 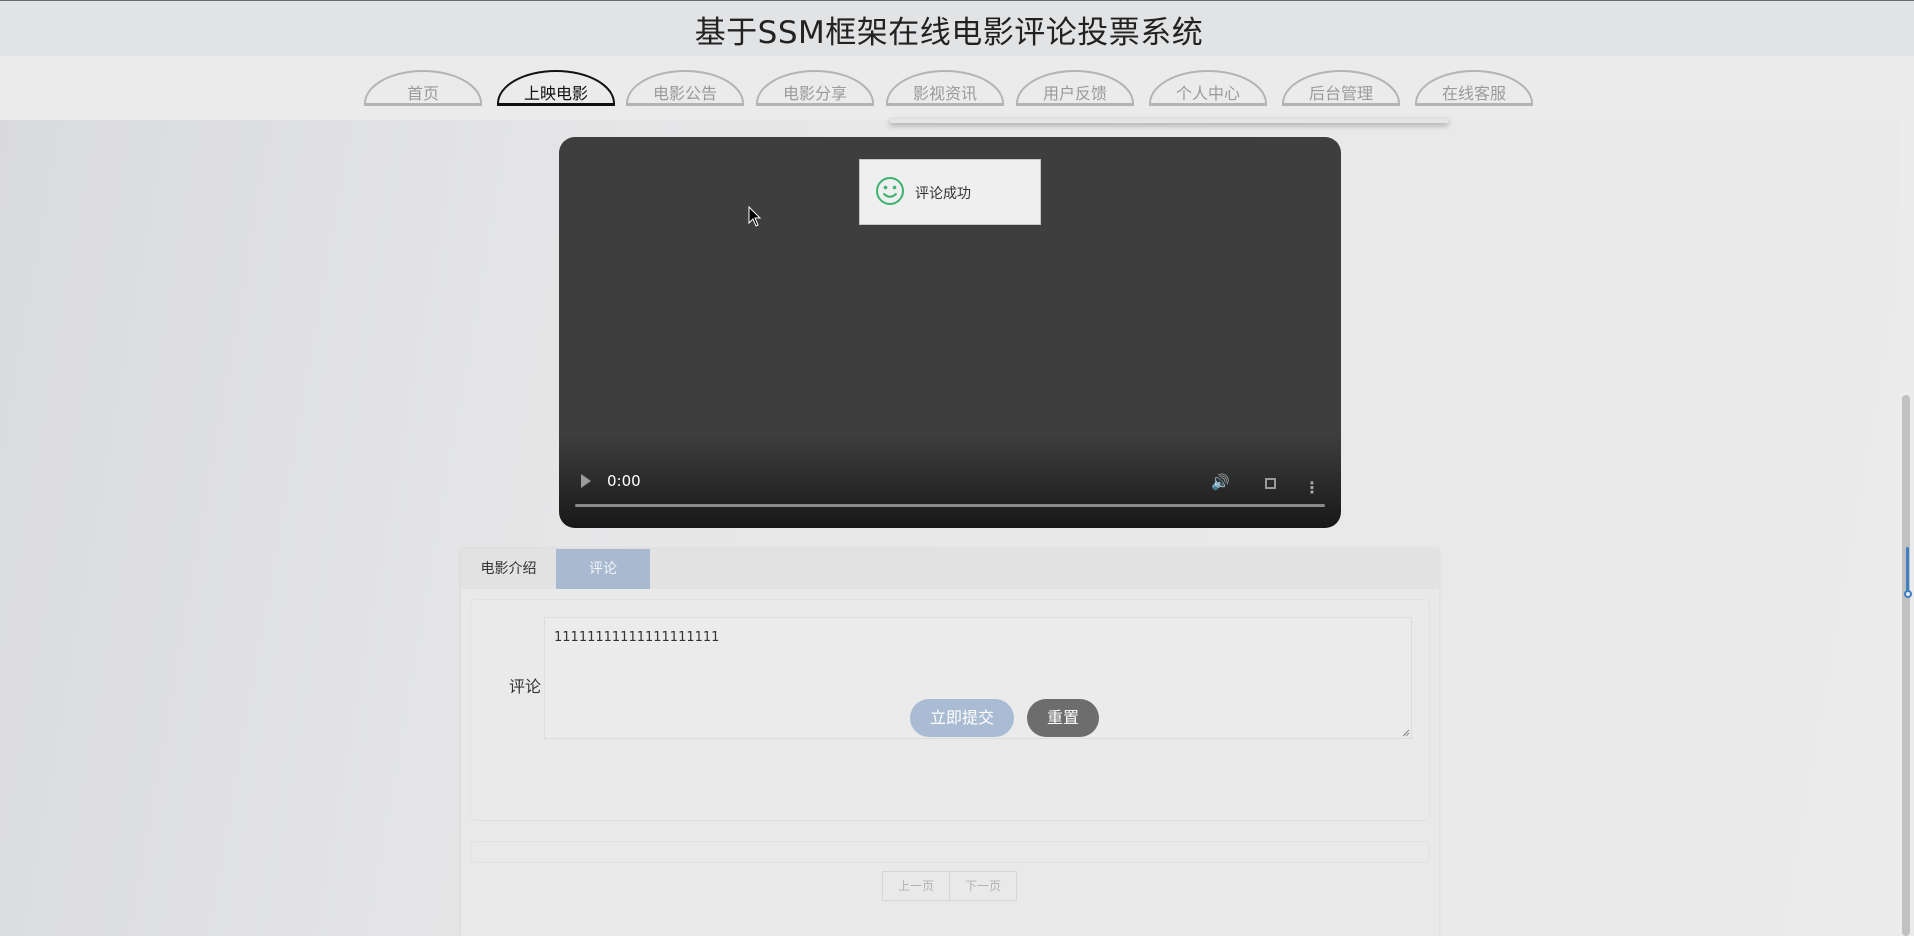 What do you see at coordinates (1908, 594) in the screenshot?
I see `scrollbar-handle-icon` at bounding box center [1908, 594].